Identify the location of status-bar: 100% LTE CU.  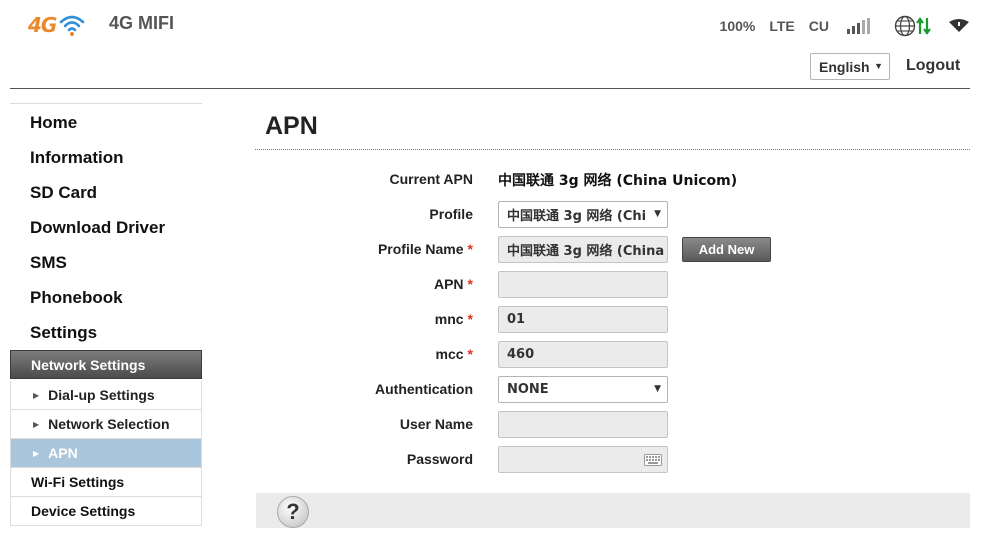
(845, 26).